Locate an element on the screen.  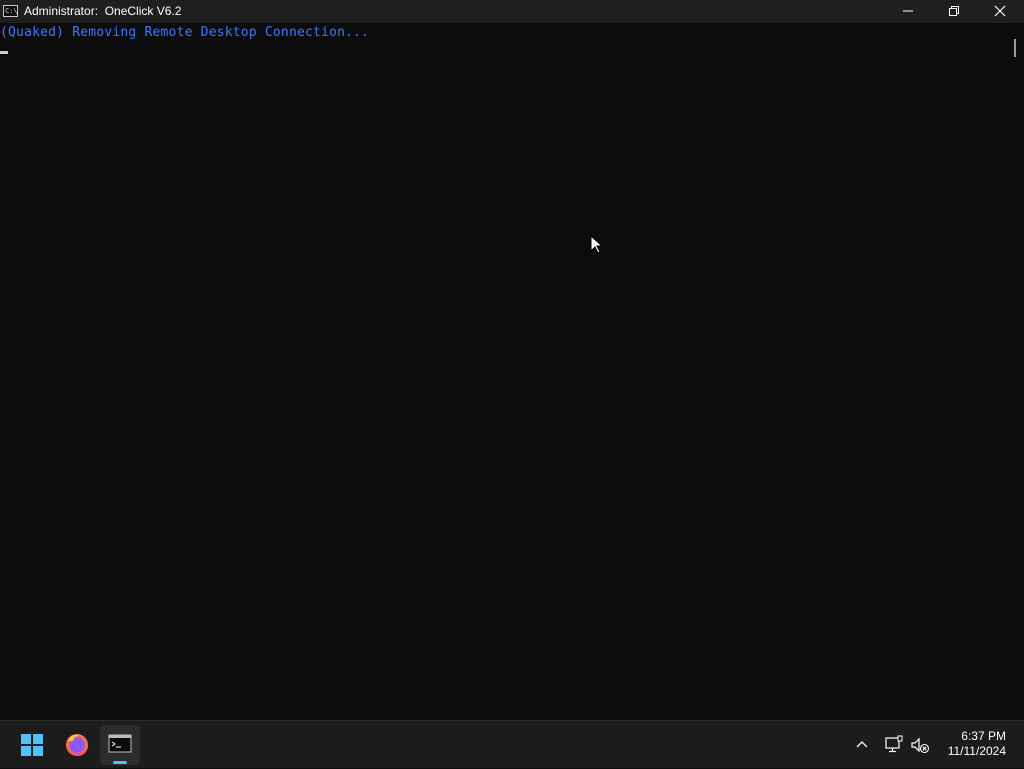
chevron-up-icon is located at coordinates (862, 745).